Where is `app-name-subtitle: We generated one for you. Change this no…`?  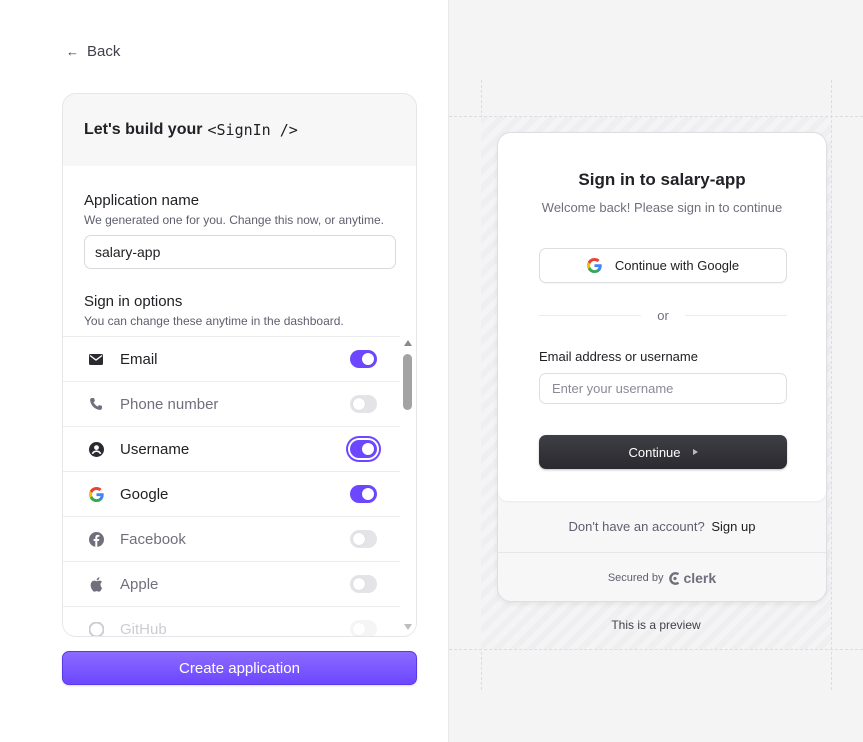 app-name-subtitle: We generated one for you. Change this no… is located at coordinates (234, 220).